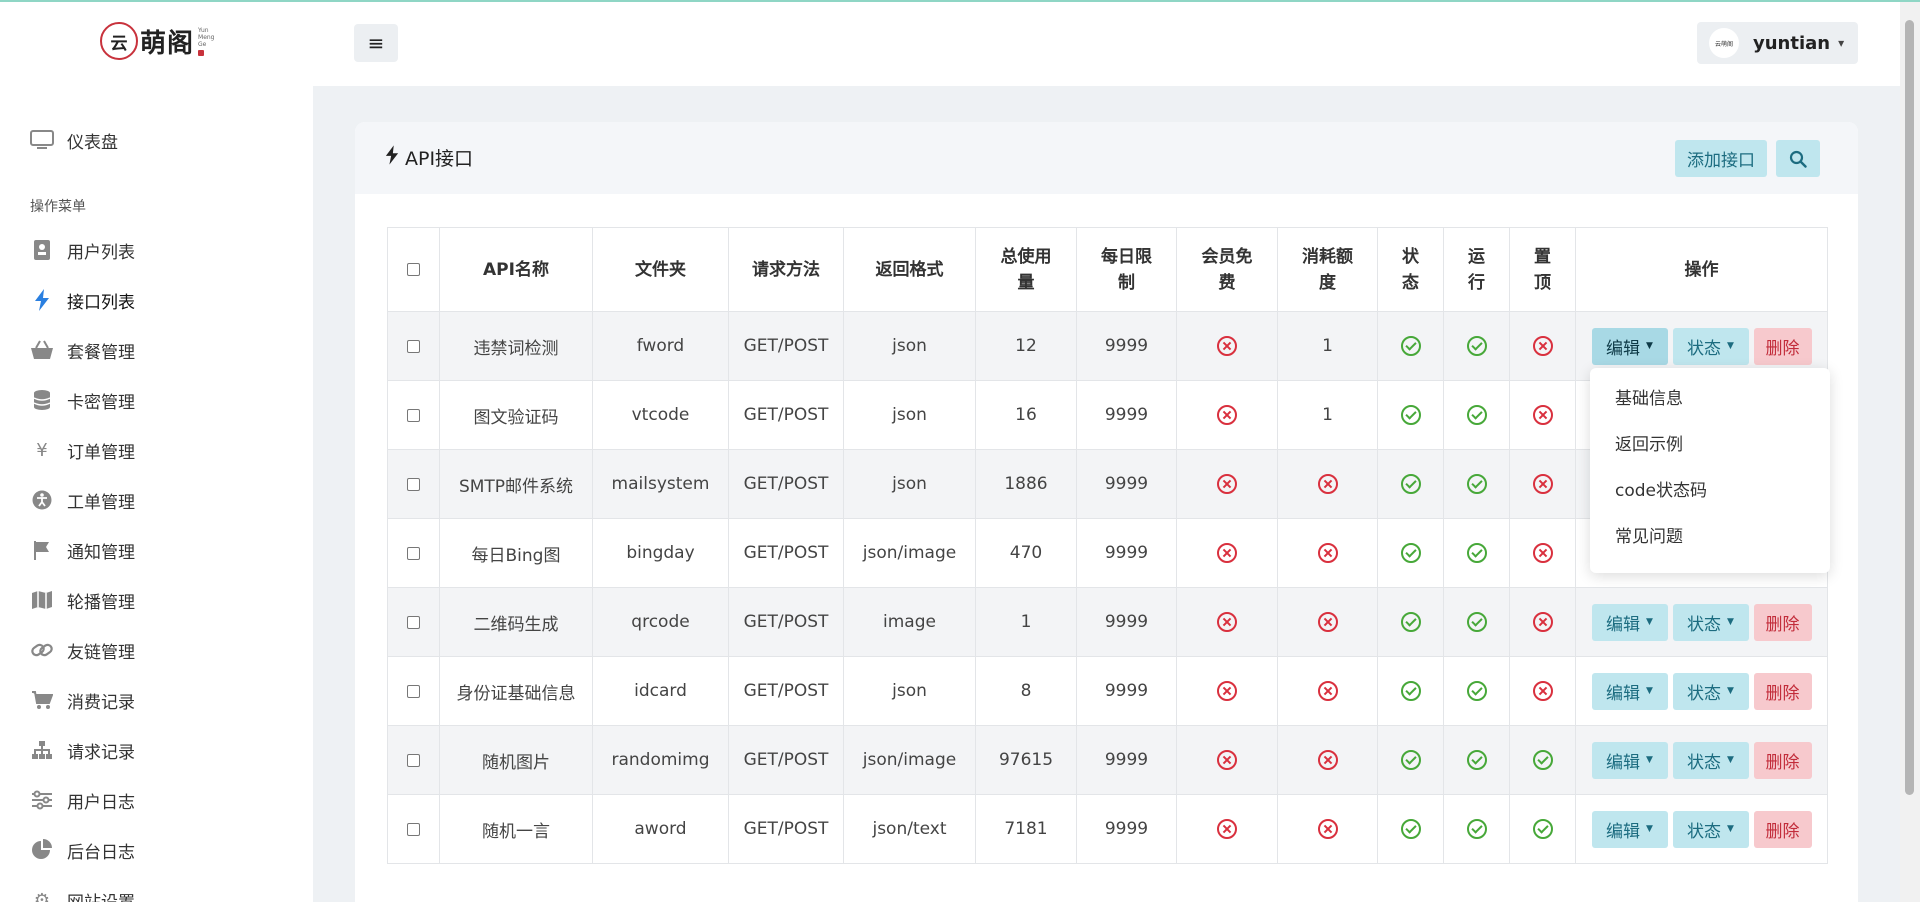 The height and width of the screenshot is (902, 1920). What do you see at coordinates (413, 269) in the screenshot?
I see `select-all-checkbox` at bounding box center [413, 269].